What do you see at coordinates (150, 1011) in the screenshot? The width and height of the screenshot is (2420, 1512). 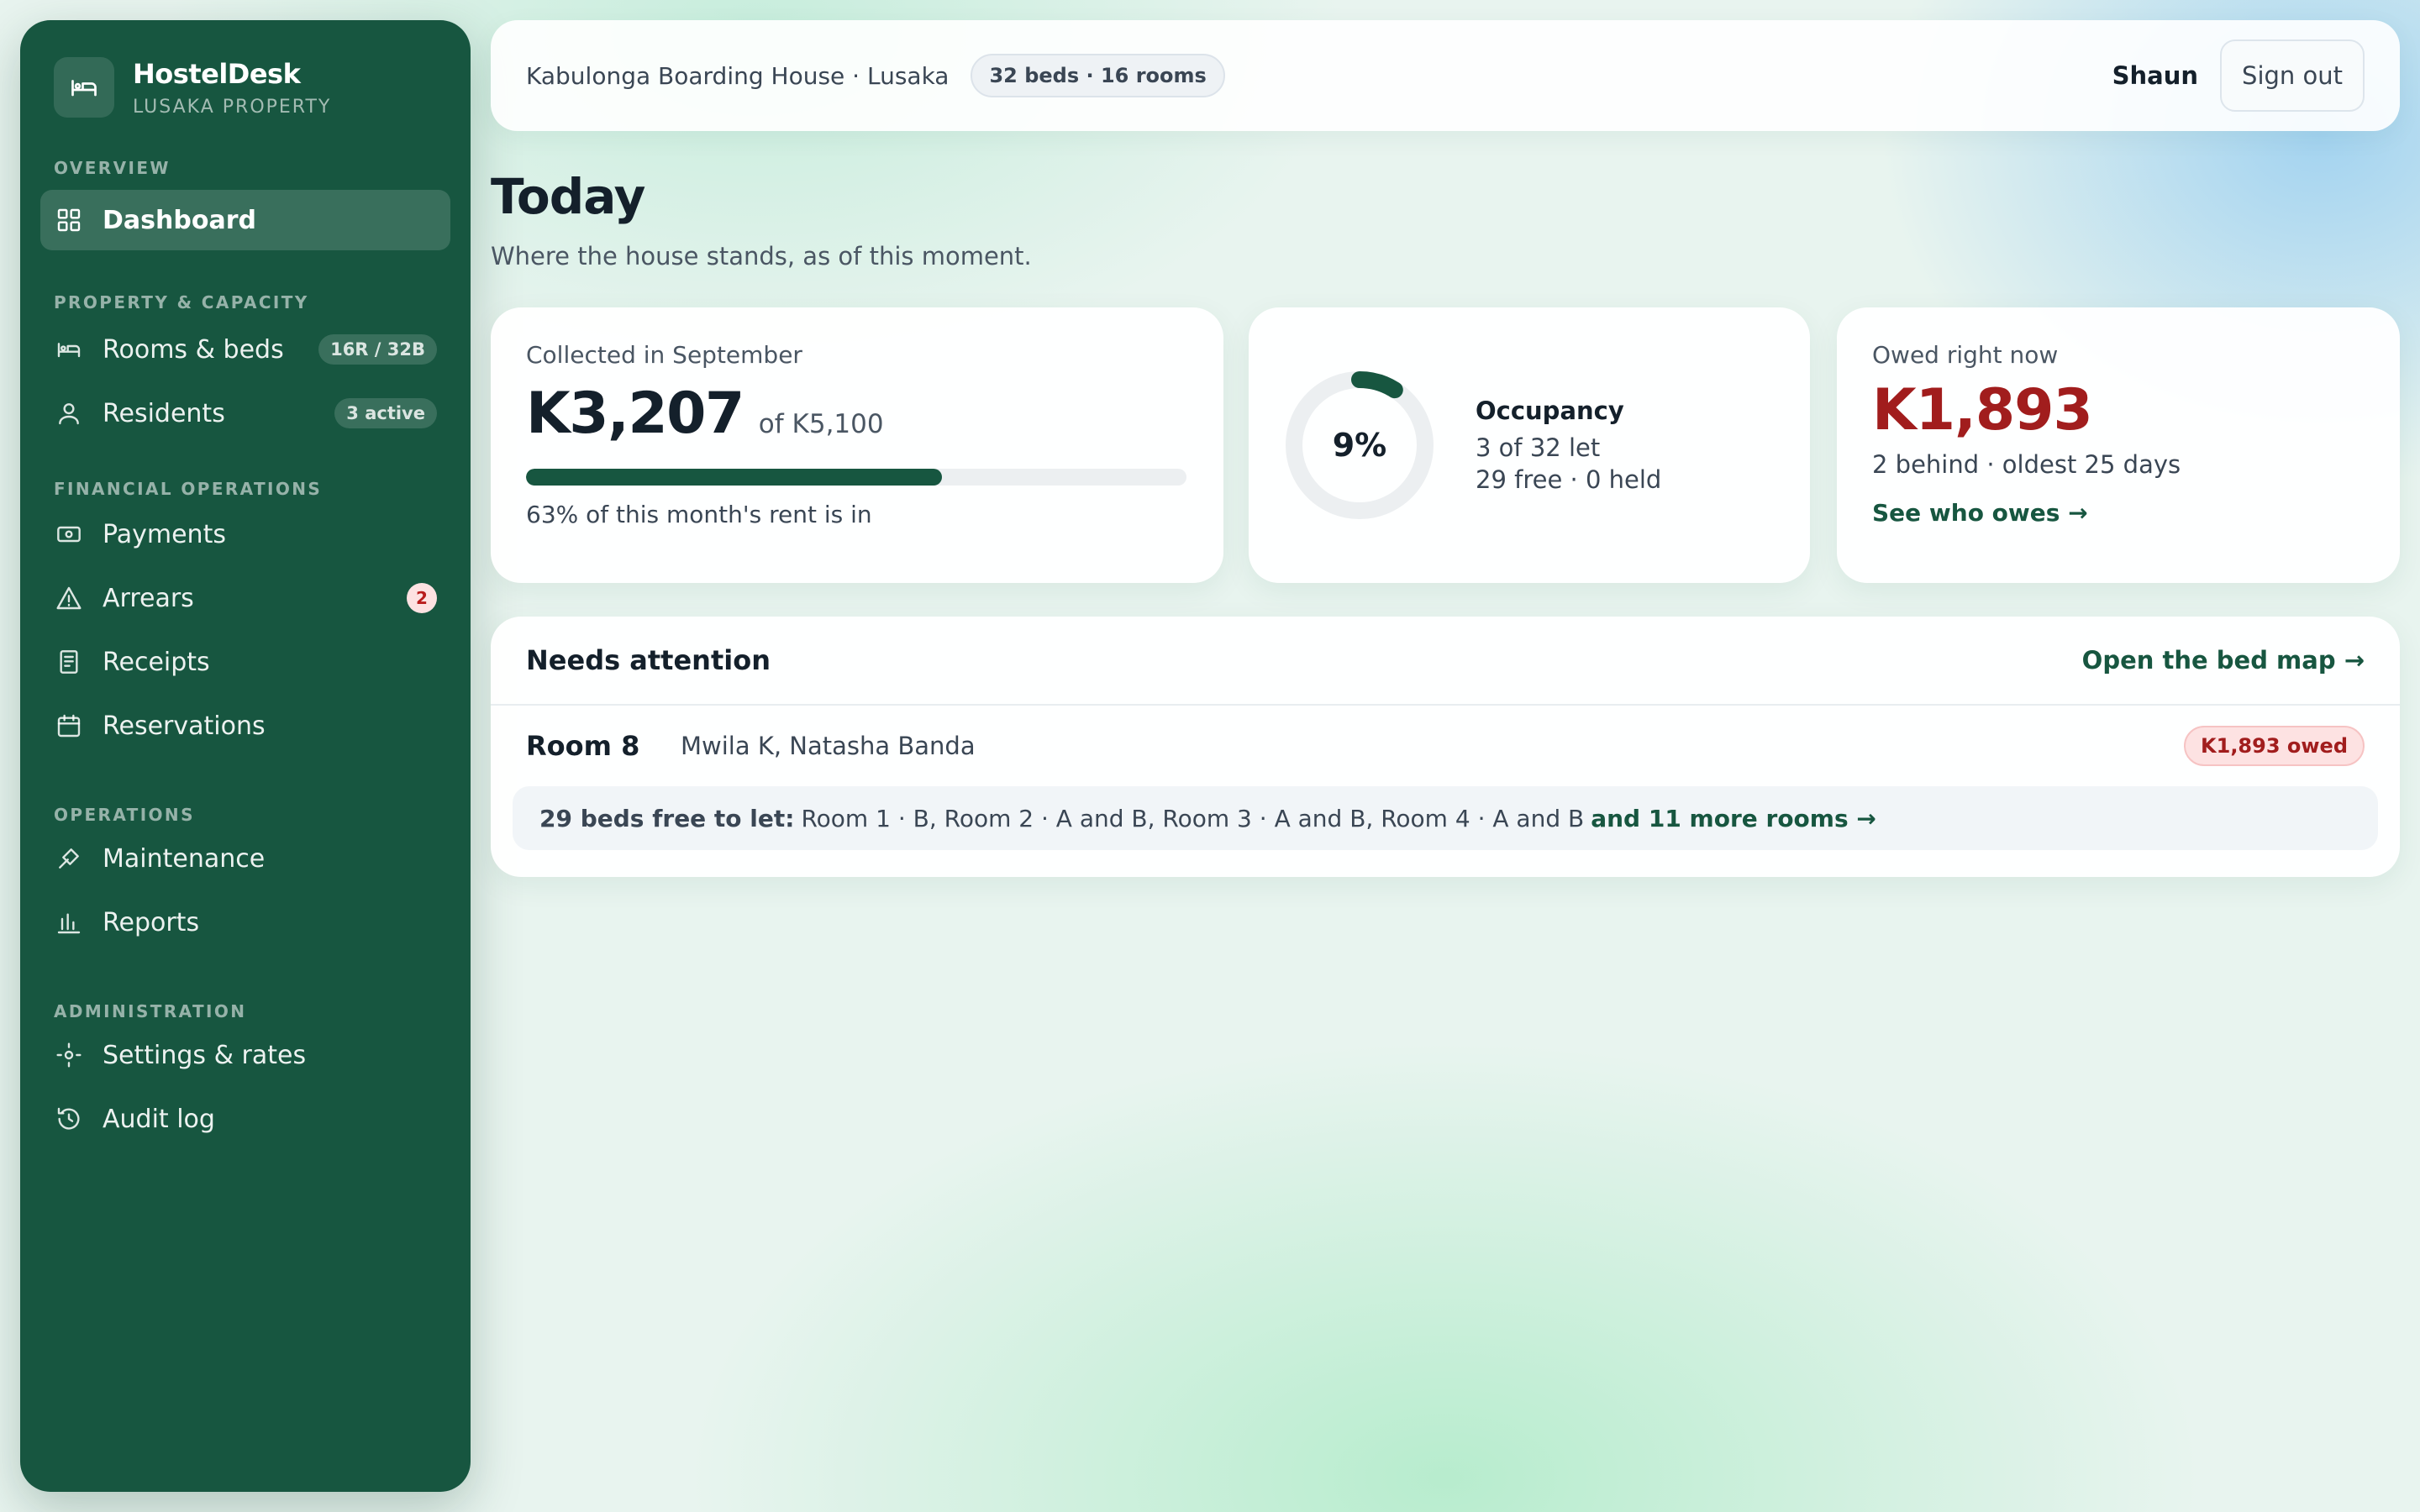 I see `nav-section-administration: ADMINISTRATION` at bounding box center [150, 1011].